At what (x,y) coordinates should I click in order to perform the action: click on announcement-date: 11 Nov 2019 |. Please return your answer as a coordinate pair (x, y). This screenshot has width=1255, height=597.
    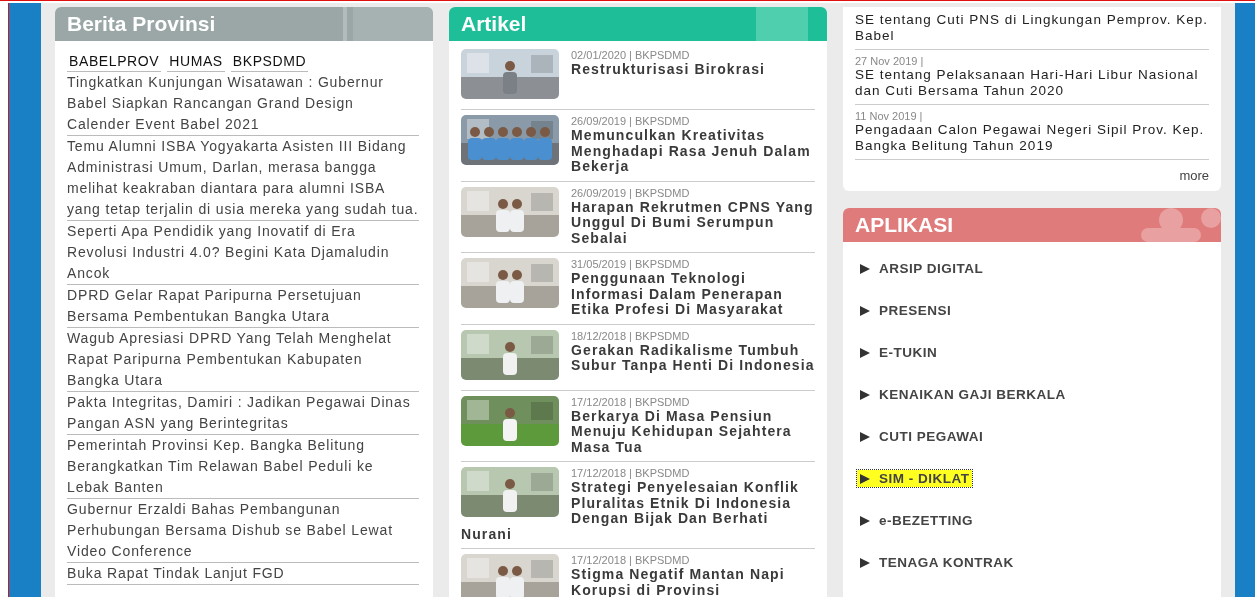
    Looking at the image, I should click on (889, 116).